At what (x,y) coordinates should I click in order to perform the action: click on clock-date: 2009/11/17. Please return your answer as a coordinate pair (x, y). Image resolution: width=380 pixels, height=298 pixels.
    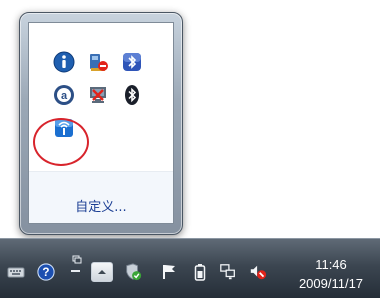
    Looking at the image, I should click on (331, 283).